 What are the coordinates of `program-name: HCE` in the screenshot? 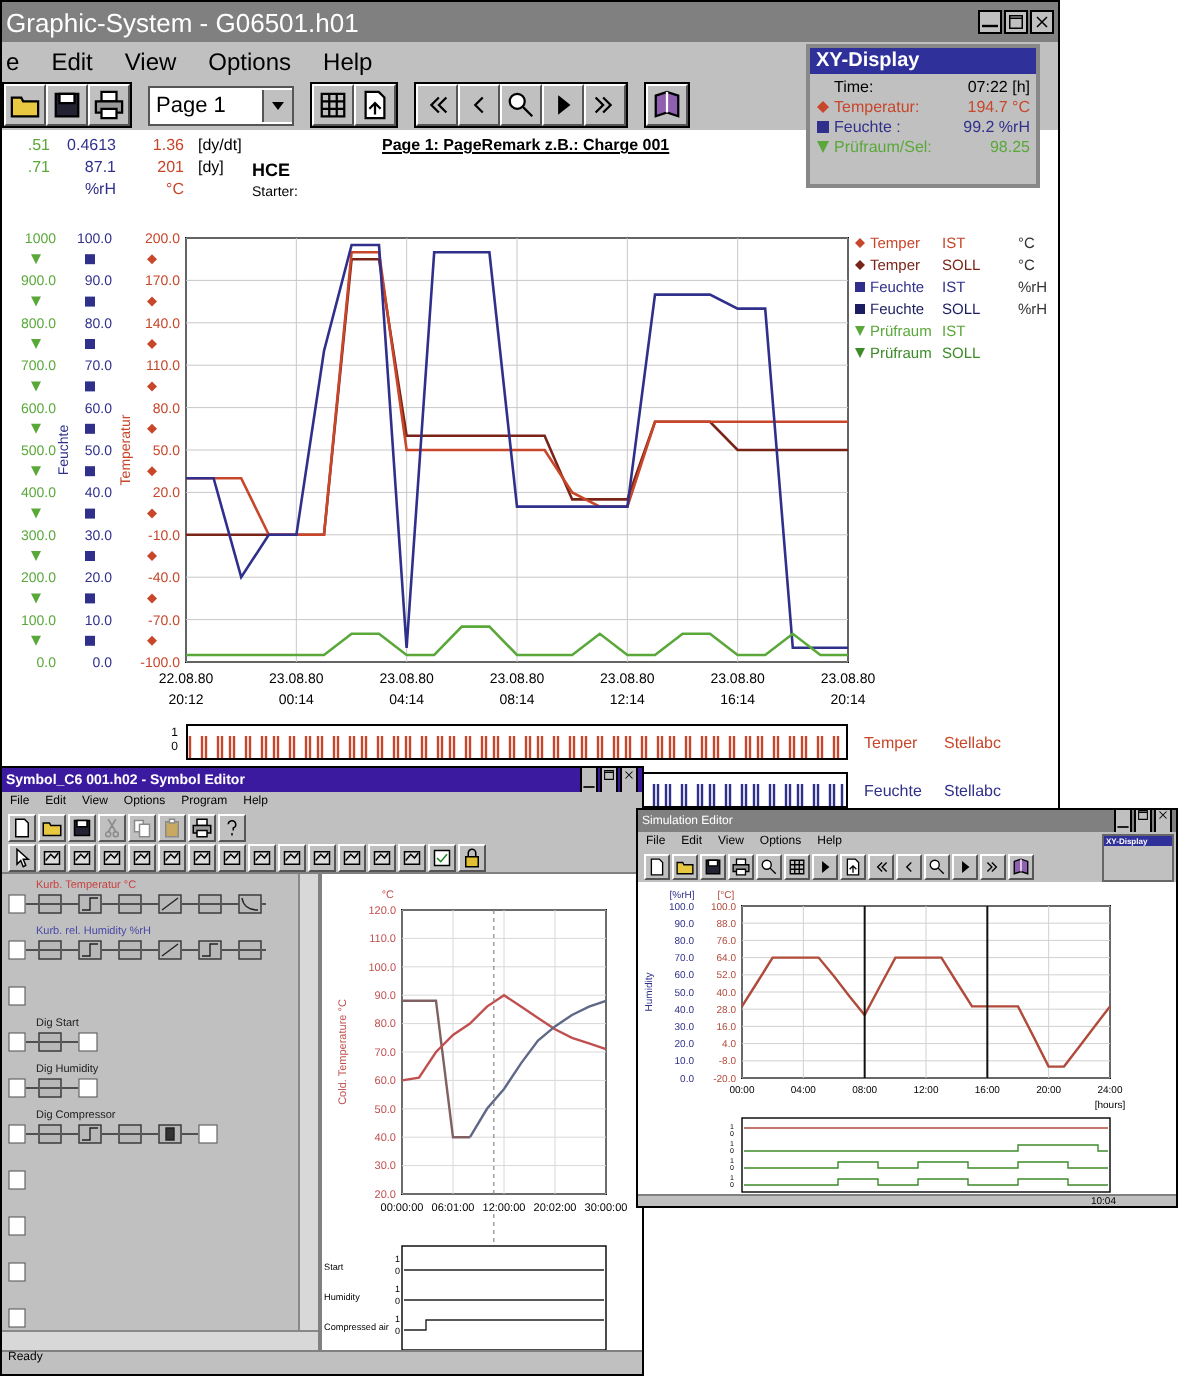 It's located at (272, 170).